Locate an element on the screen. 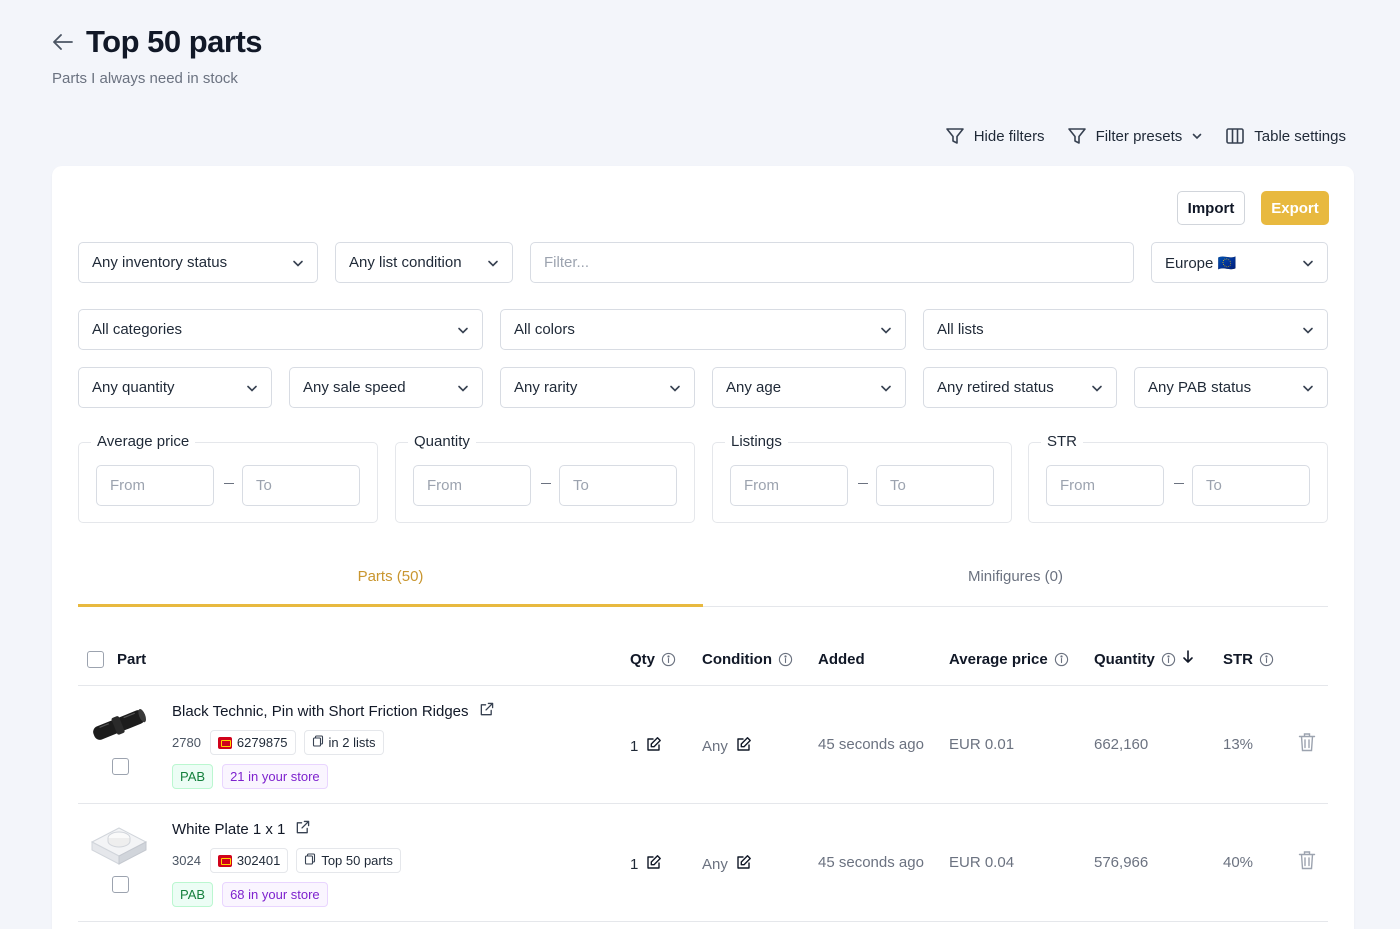 The image size is (1400, 929). average-price-range: Average price From To is located at coordinates (228, 478).